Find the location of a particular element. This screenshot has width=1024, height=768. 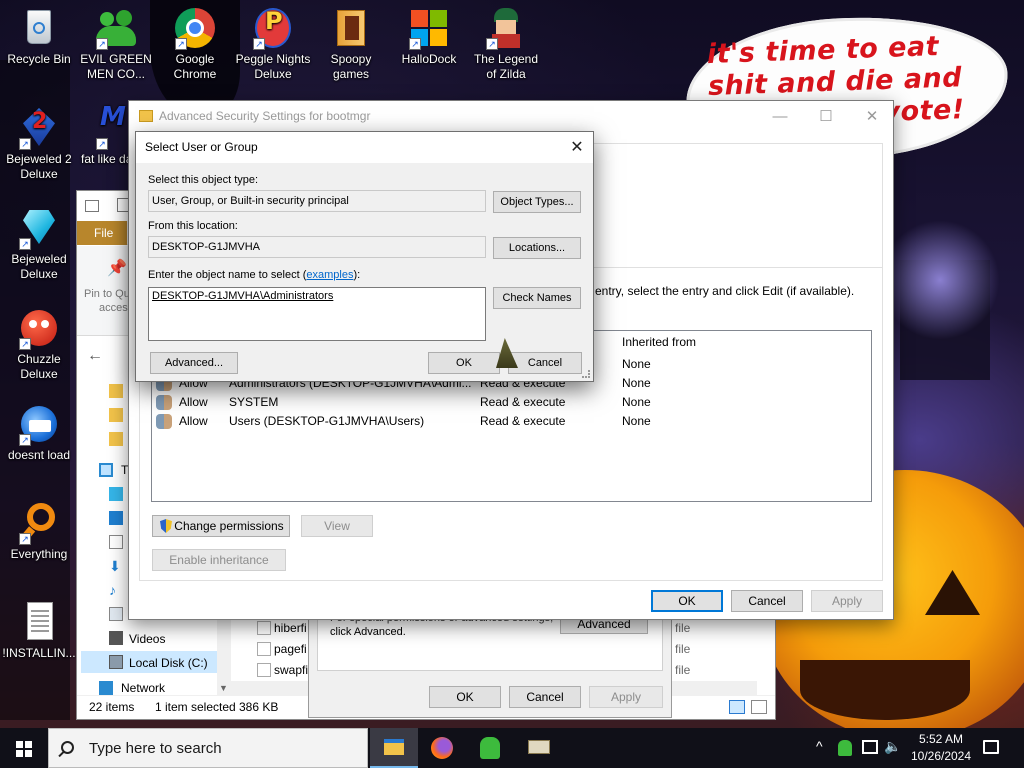

advanced-info-text-2: click Advanced. is located at coordinates (368, 632).